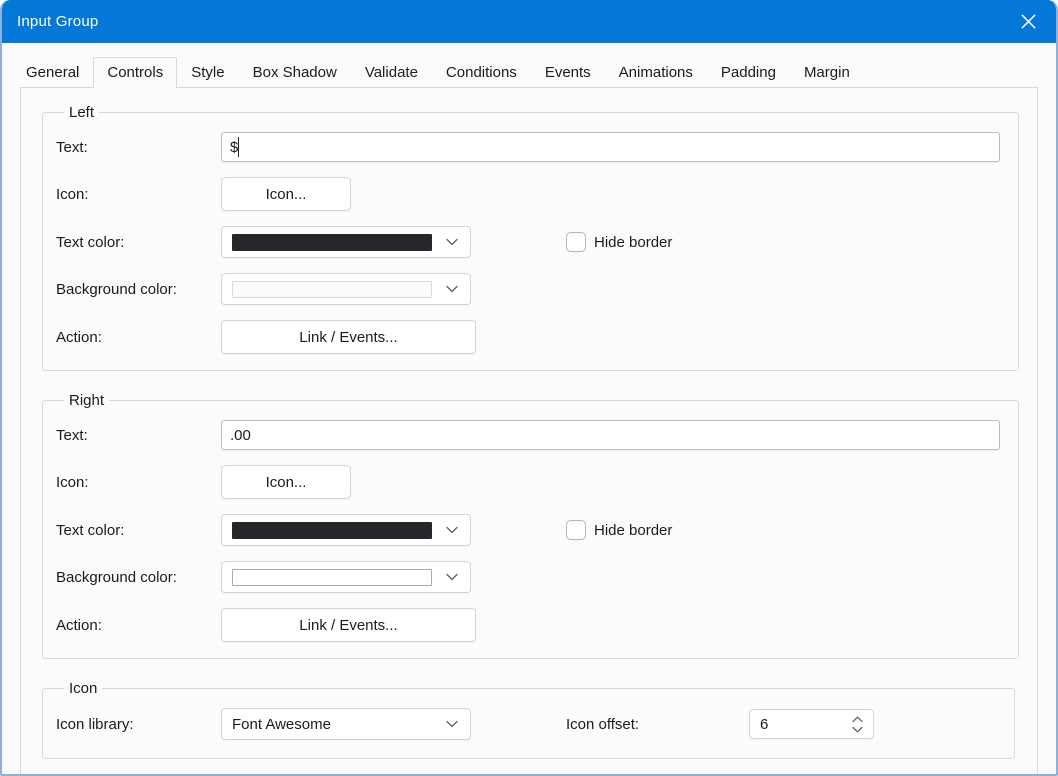 This screenshot has height=776, width=1058. I want to click on left-icon-label: Icon:, so click(72, 194).